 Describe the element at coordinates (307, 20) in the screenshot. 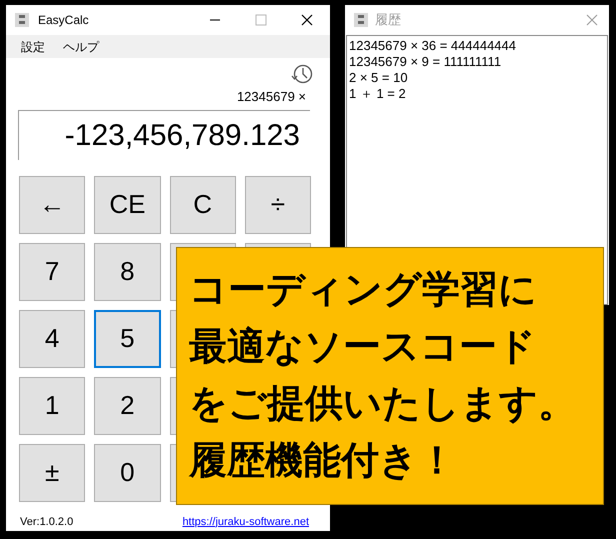

I see `close-icon` at that location.